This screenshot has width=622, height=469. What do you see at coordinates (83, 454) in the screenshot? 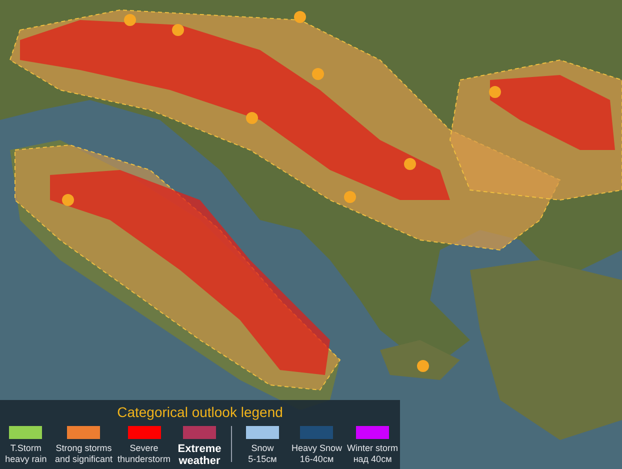
I see `legend-label: Strong storms and significant` at bounding box center [83, 454].